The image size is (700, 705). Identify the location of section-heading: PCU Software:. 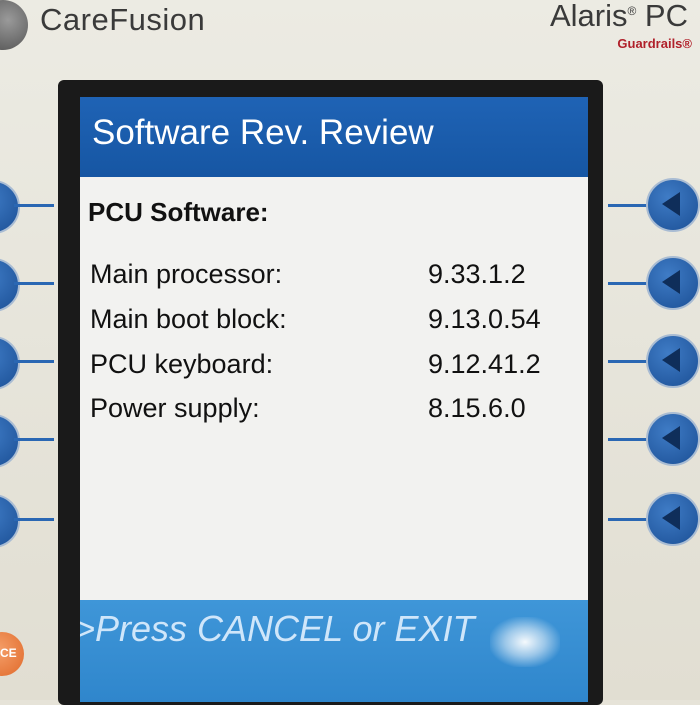
(178, 212).